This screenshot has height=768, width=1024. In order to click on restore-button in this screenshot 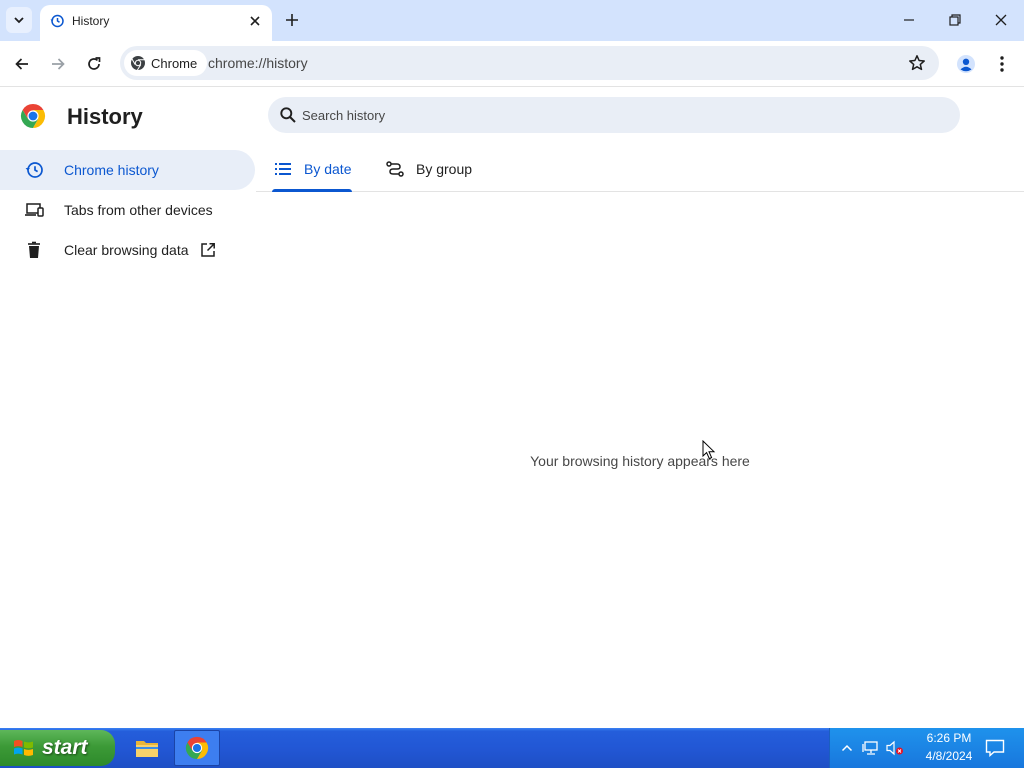, I will do `click(955, 20)`.